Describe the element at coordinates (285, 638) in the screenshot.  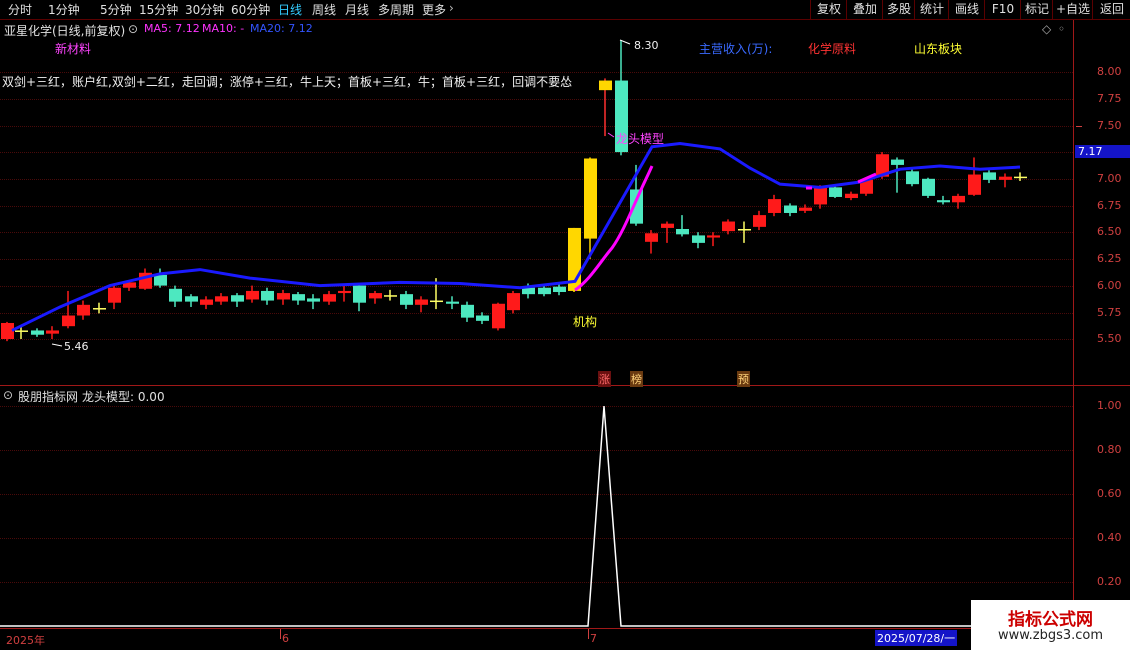
I see `time-label-june: 6` at that location.